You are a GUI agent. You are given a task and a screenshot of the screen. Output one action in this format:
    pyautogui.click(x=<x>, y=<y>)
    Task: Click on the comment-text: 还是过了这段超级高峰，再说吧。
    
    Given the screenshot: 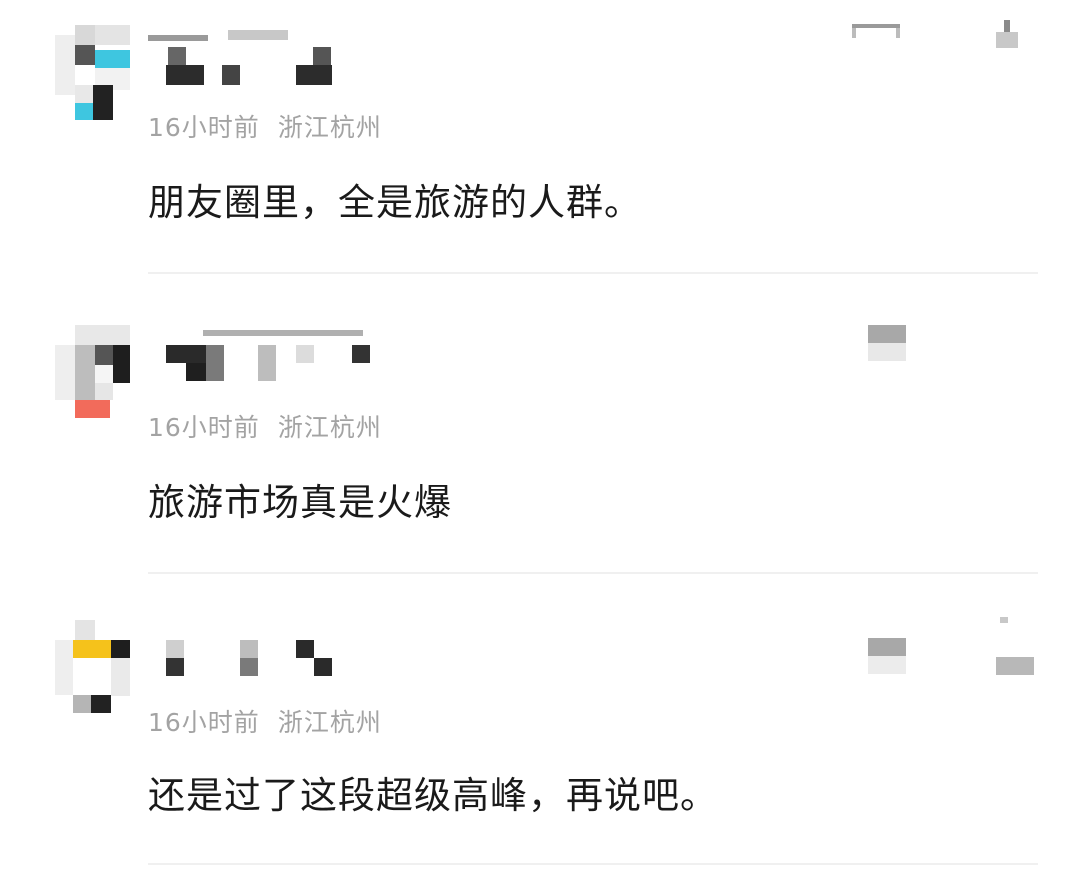 What is the action you would take?
    pyautogui.click(x=433, y=795)
    